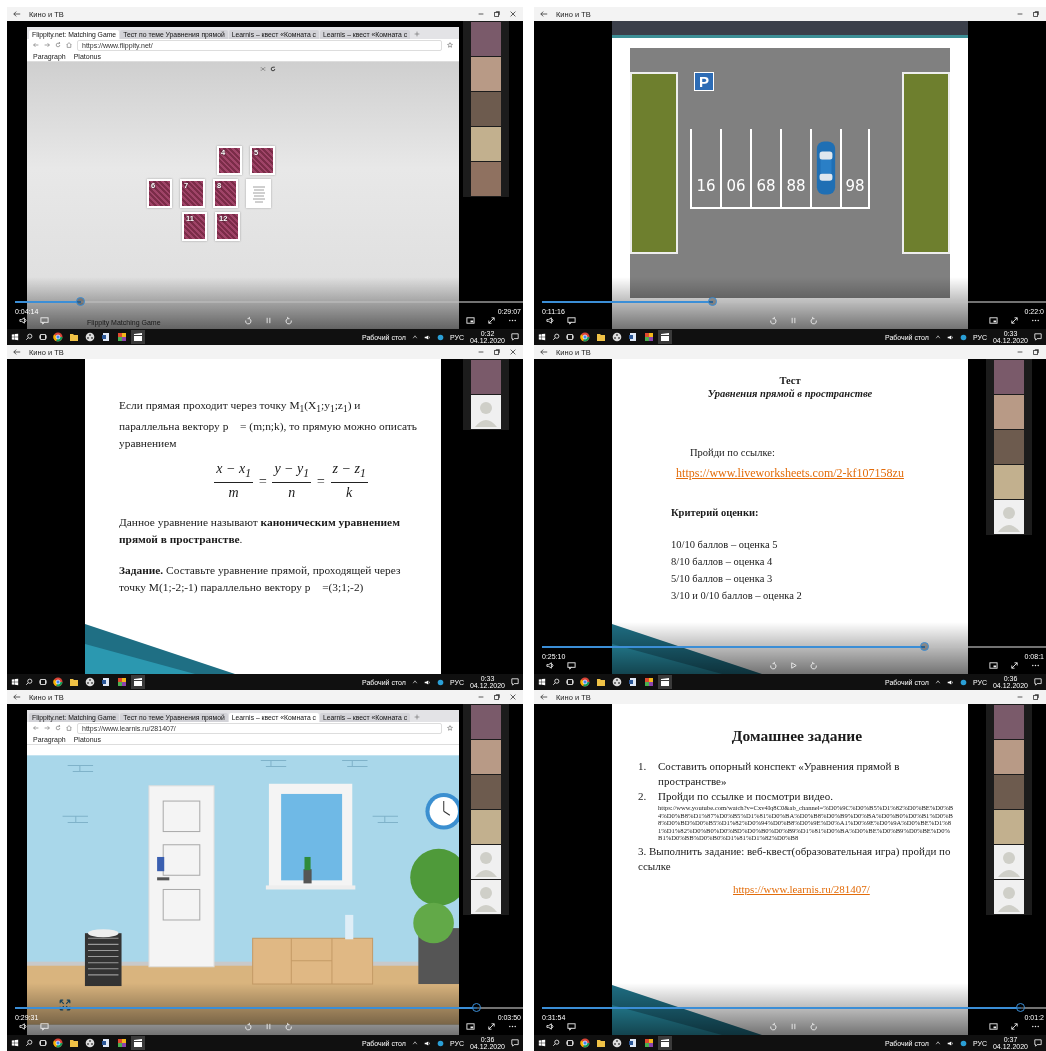 The height and width of the screenshot is (1051, 1046). Describe the element at coordinates (65, 1005) in the screenshot. I see `expand-arrows-icon` at that location.